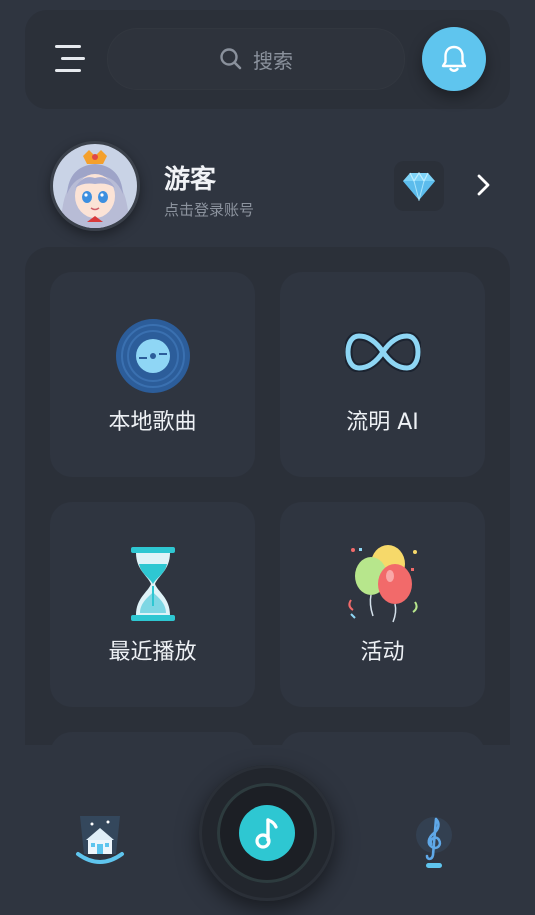 This screenshot has width=535, height=915. I want to click on username: 游客, so click(190, 180).